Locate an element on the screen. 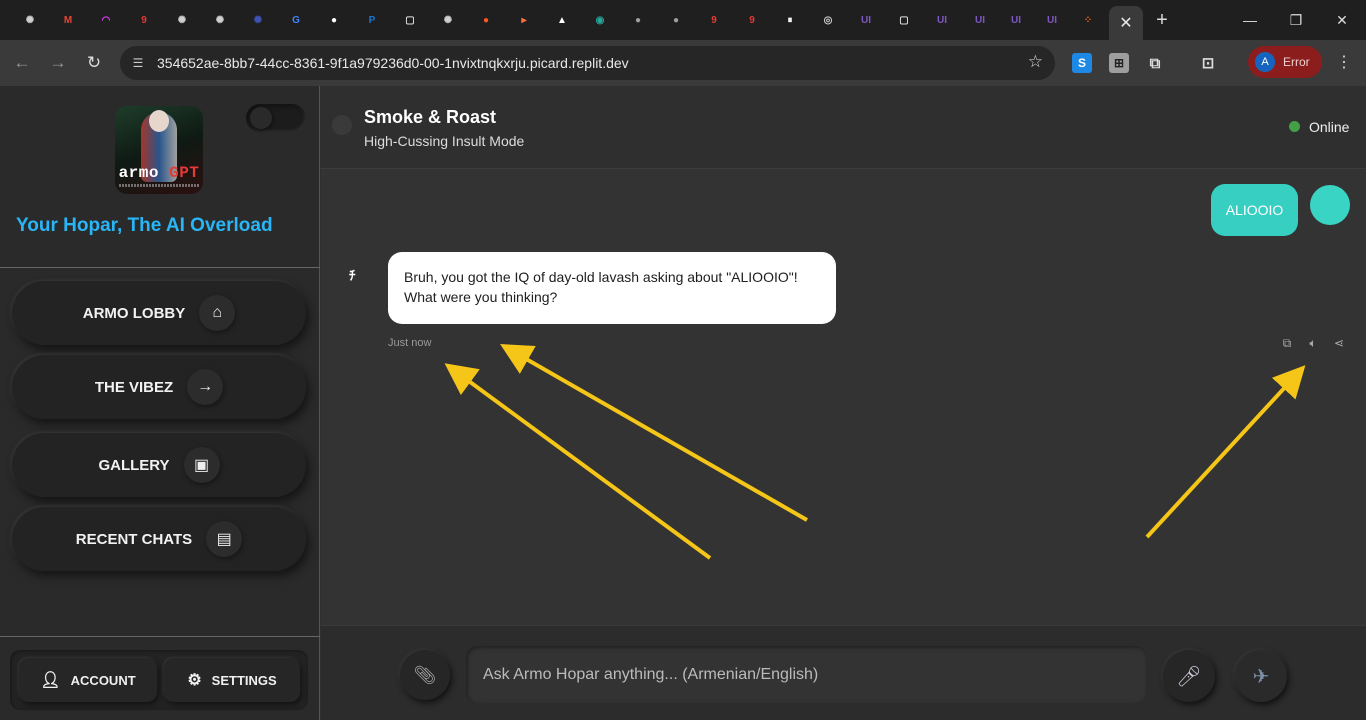 Image resolution: width=1366 pixels, height=720 pixels. settings-button: ⚙ SETTINGS is located at coordinates (232, 680).